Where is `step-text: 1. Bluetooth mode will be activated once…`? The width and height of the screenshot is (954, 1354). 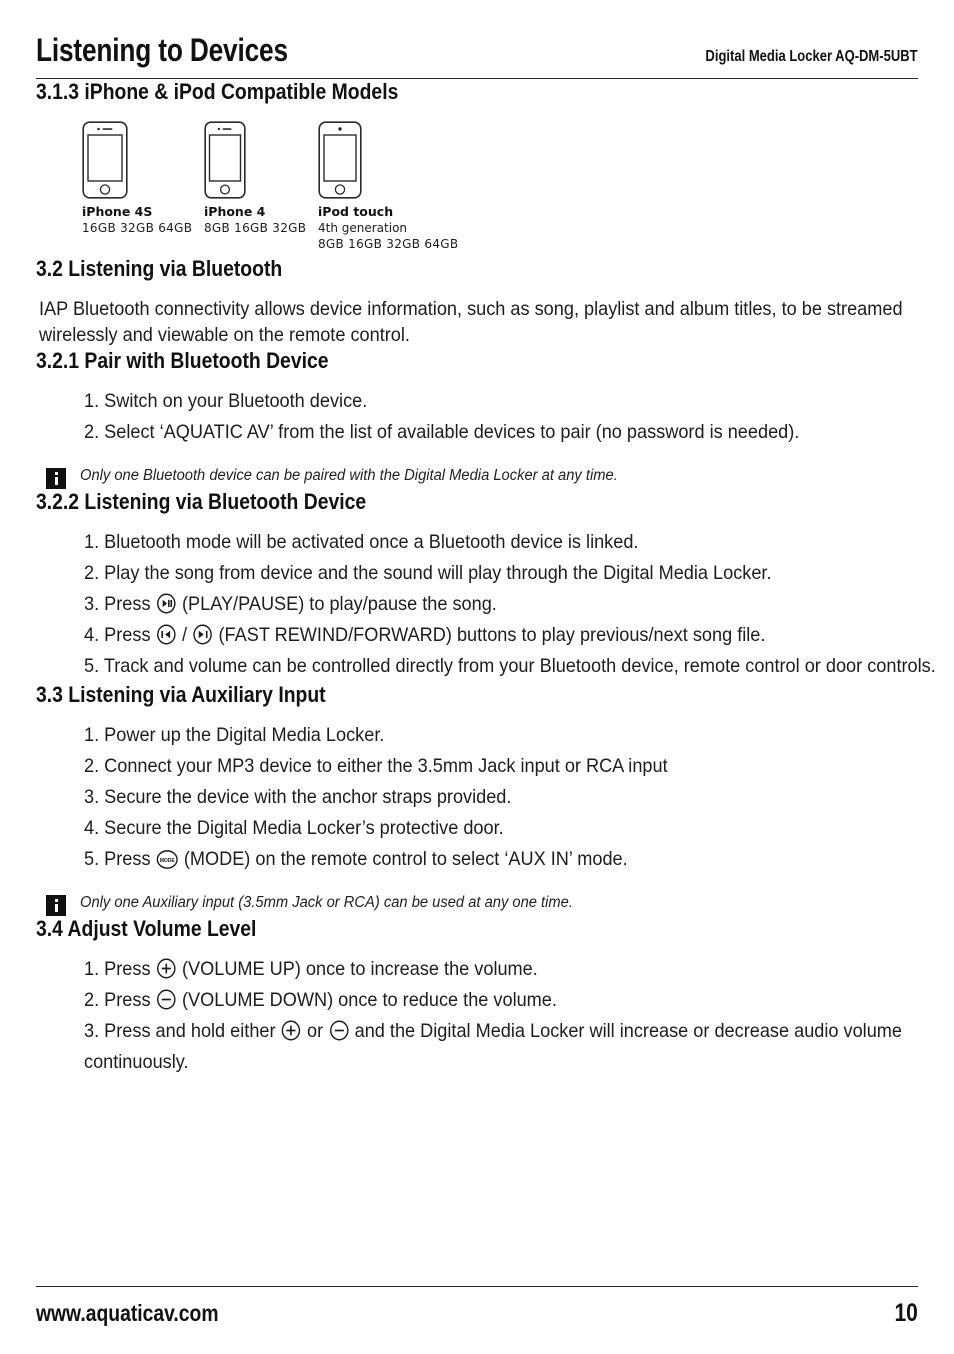
step-text: 1. Bluetooth mode will be activated once… is located at coordinates (361, 542).